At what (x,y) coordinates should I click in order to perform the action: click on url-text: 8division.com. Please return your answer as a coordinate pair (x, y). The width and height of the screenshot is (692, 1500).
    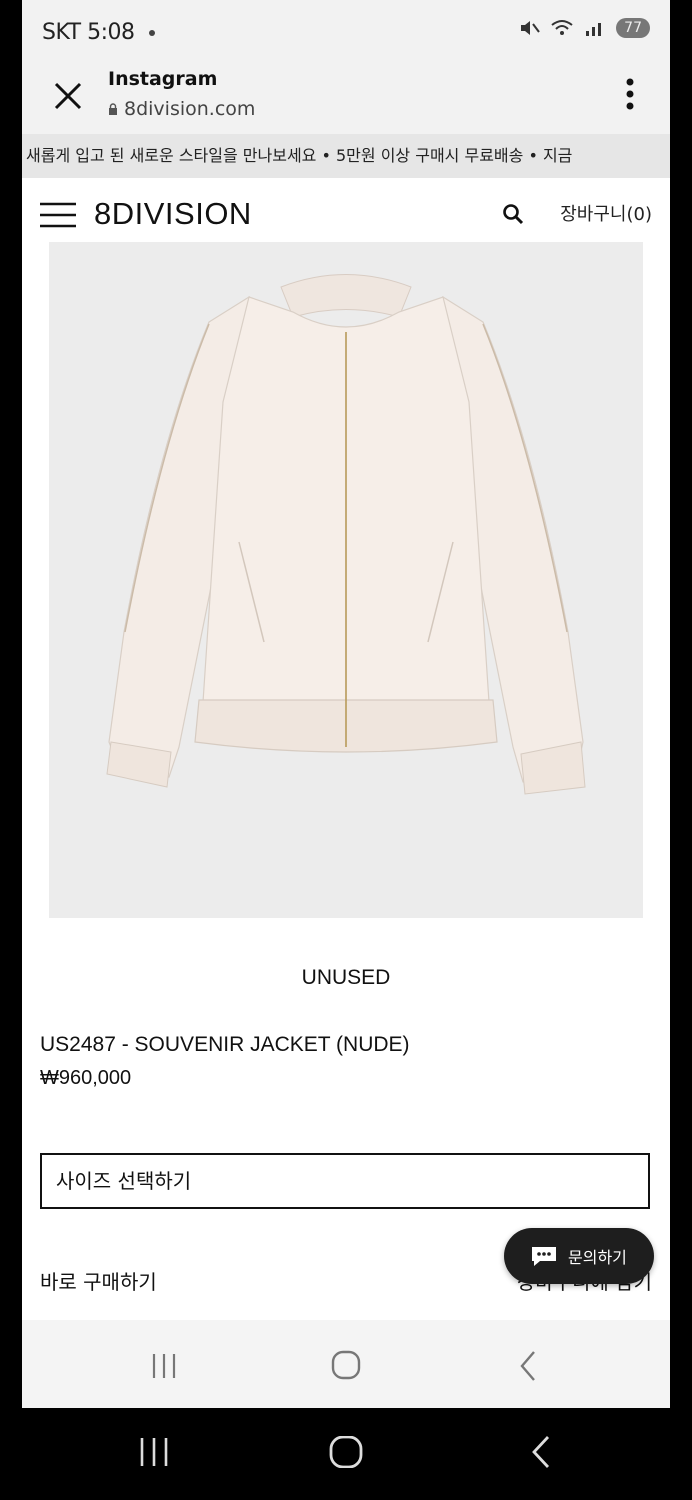
    Looking at the image, I should click on (190, 109).